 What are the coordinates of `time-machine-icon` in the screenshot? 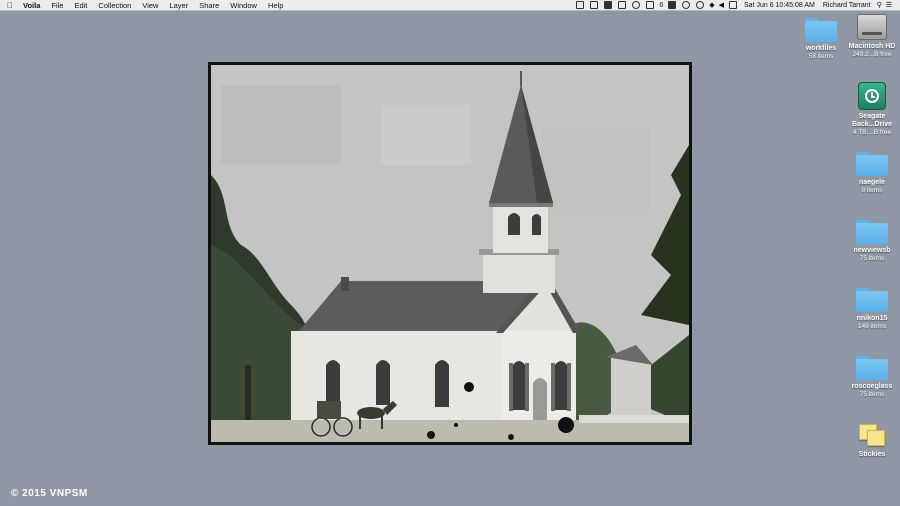 It's located at (700, 5).